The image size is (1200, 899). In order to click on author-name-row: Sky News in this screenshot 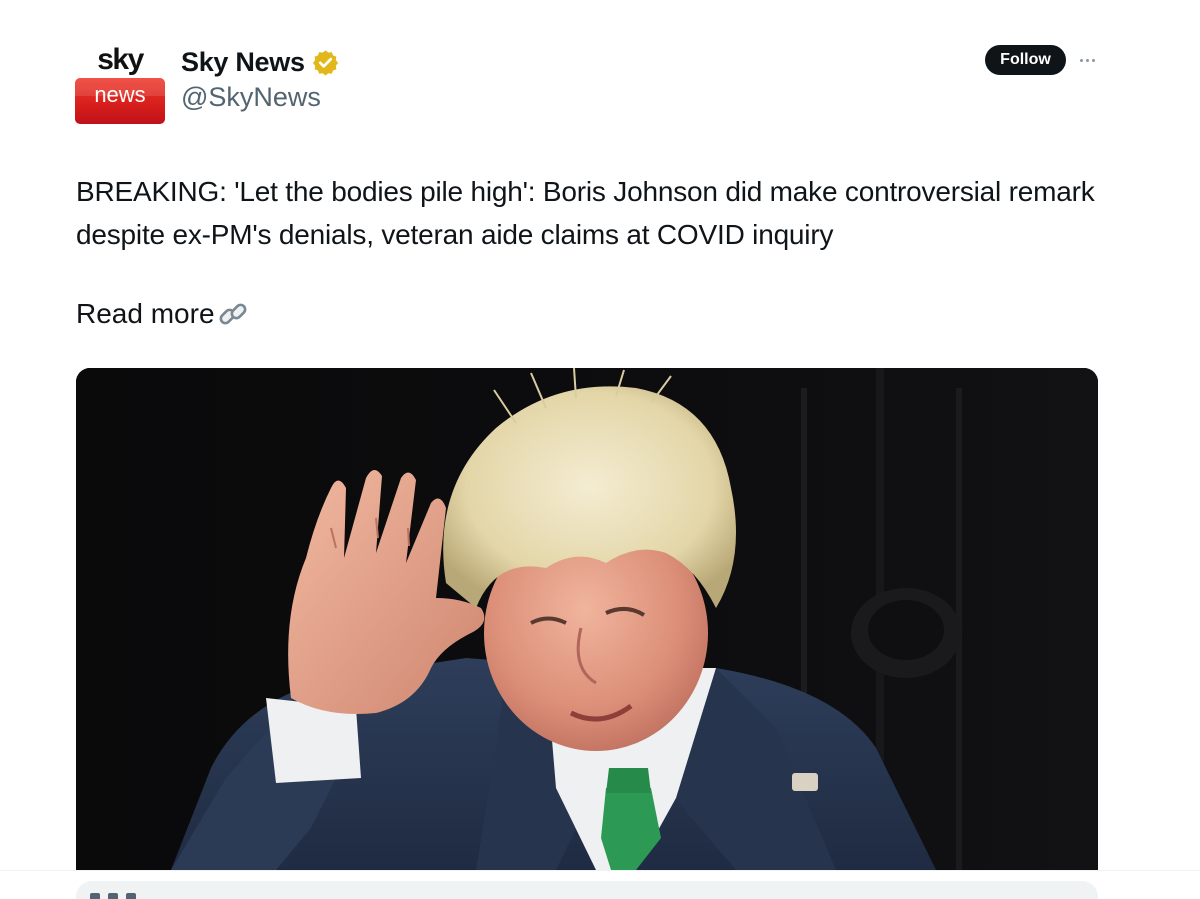, I will do `click(260, 62)`.